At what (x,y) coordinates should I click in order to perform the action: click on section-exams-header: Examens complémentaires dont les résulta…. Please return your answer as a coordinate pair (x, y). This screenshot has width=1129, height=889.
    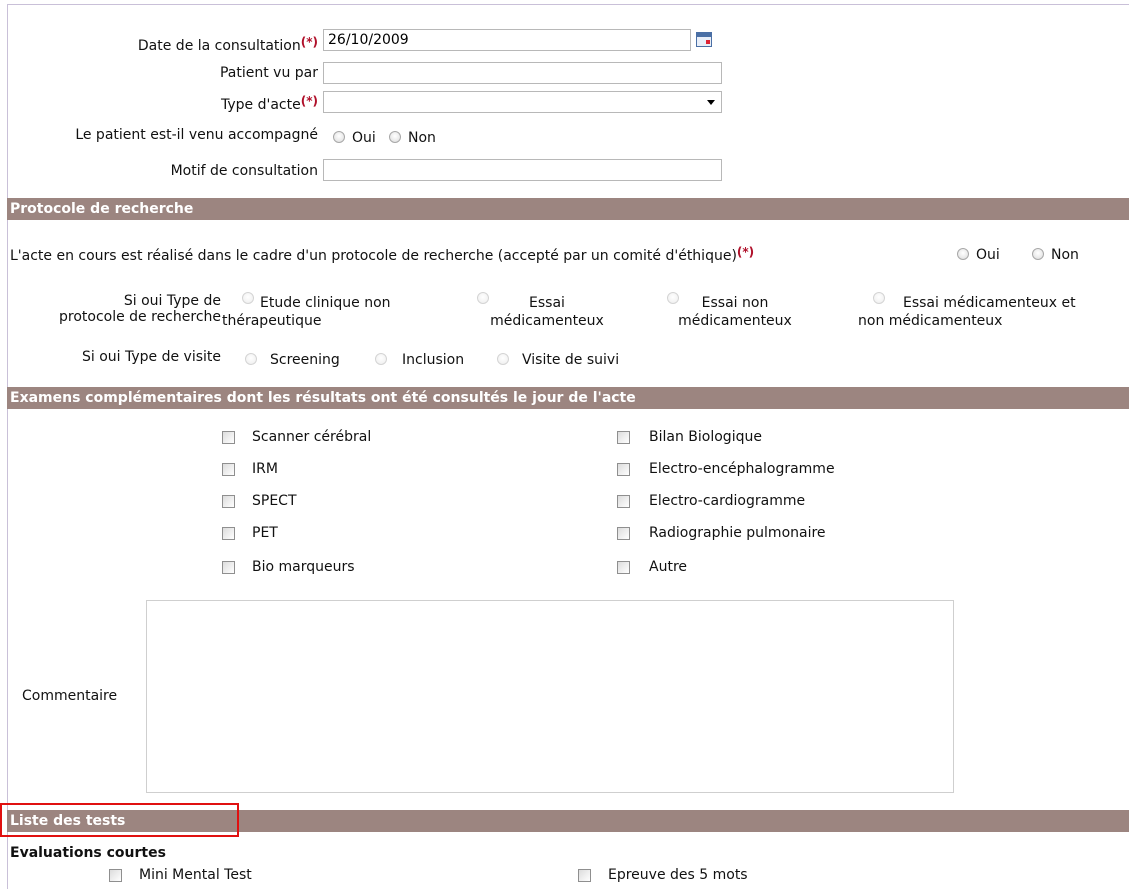
    Looking at the image, I should click on (568, 398).